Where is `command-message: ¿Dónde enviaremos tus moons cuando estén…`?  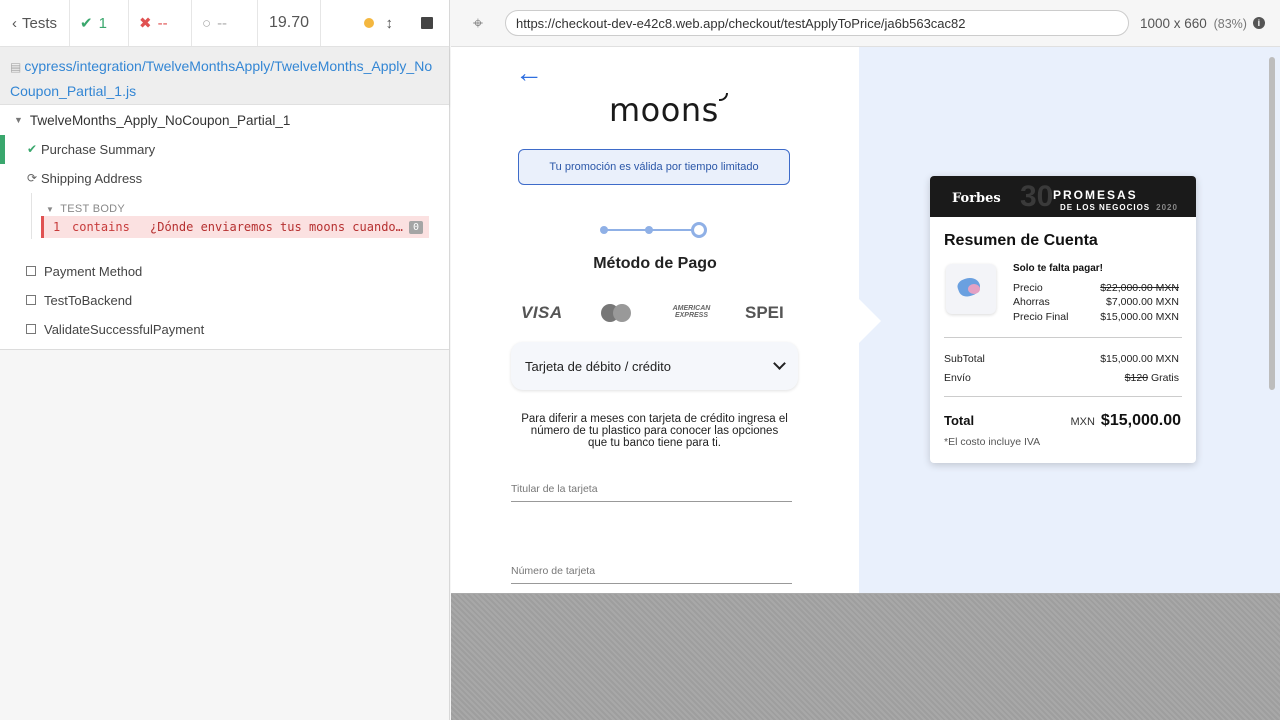 command-message: ¿Dónde enviaremos tus moons cuando estén… is located at coordinates (279, 227).